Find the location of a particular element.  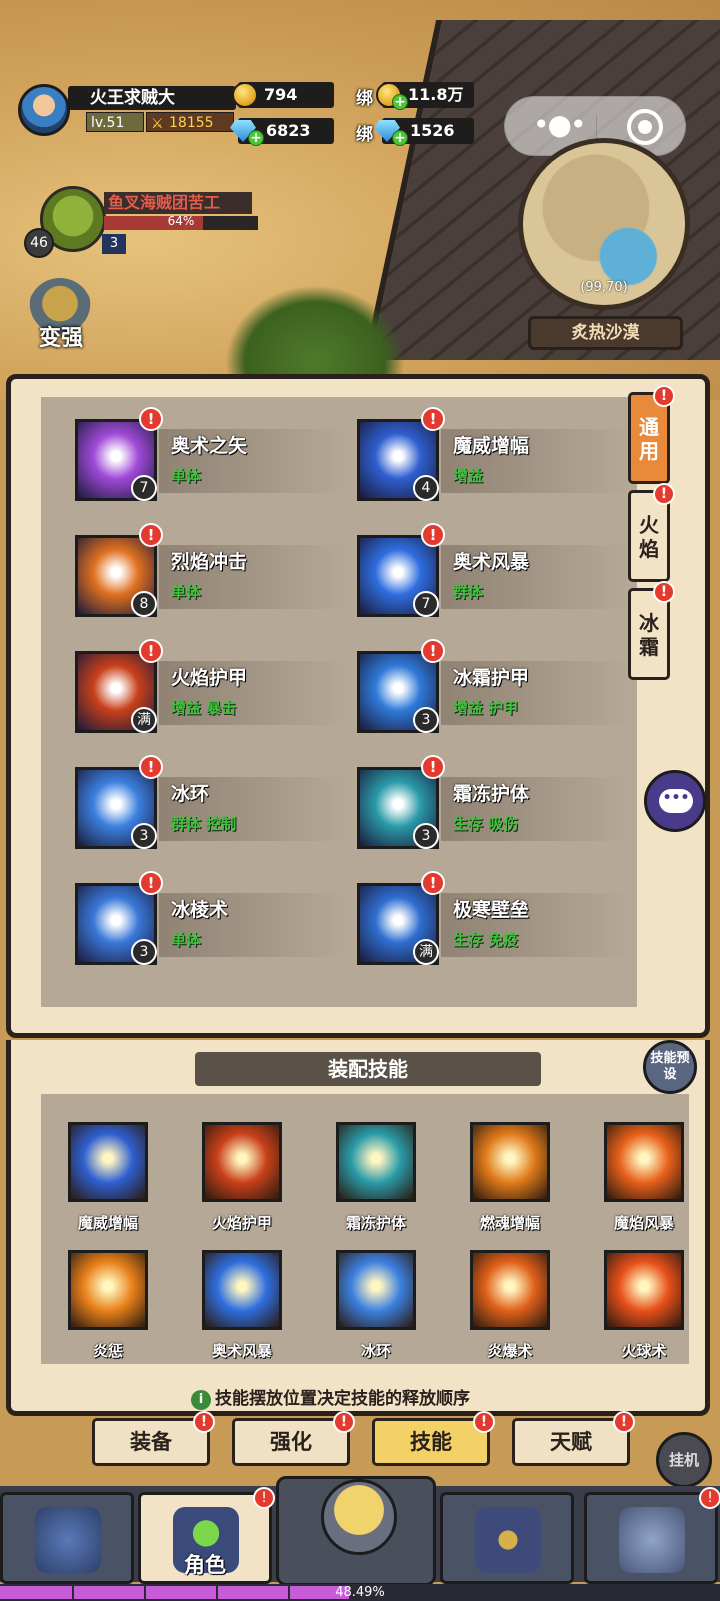

sub-tab: 技能! is located at coordinates (433, 1438).